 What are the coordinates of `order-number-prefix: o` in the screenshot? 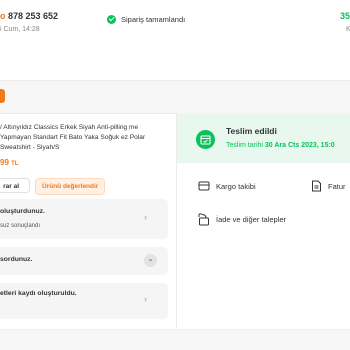 It's located at (3, 16).